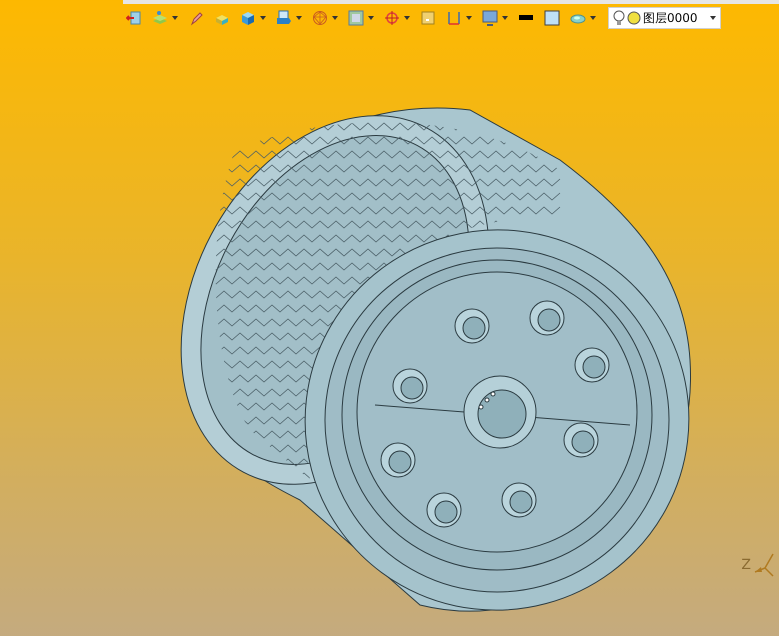 This screenshot has height=636, width=779. What do you see at coordinates (454, 18) in the screenshot?
I see `dimension-icon` at bounding box center [454, 18].